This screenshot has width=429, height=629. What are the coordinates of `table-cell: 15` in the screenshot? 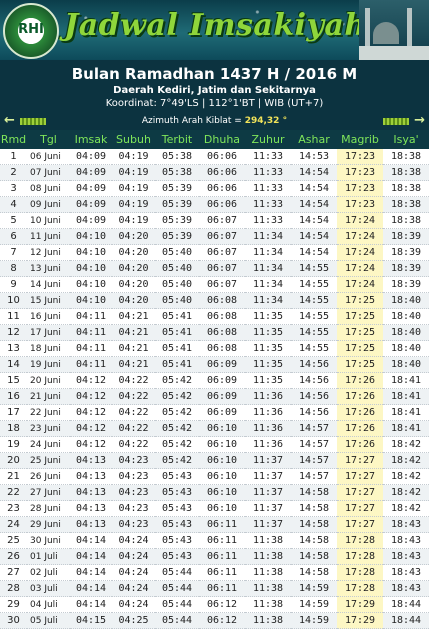 It's located at (13, 380).